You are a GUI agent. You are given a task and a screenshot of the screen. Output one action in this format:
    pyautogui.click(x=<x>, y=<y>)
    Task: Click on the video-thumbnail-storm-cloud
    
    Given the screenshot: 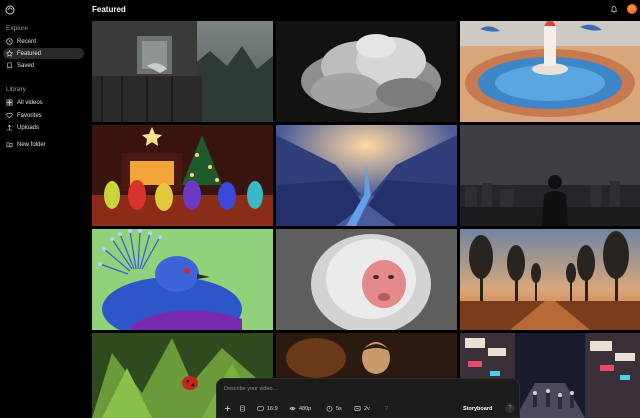 What is the action you would take?
    pyautogui.click(x=366, y=71)
    